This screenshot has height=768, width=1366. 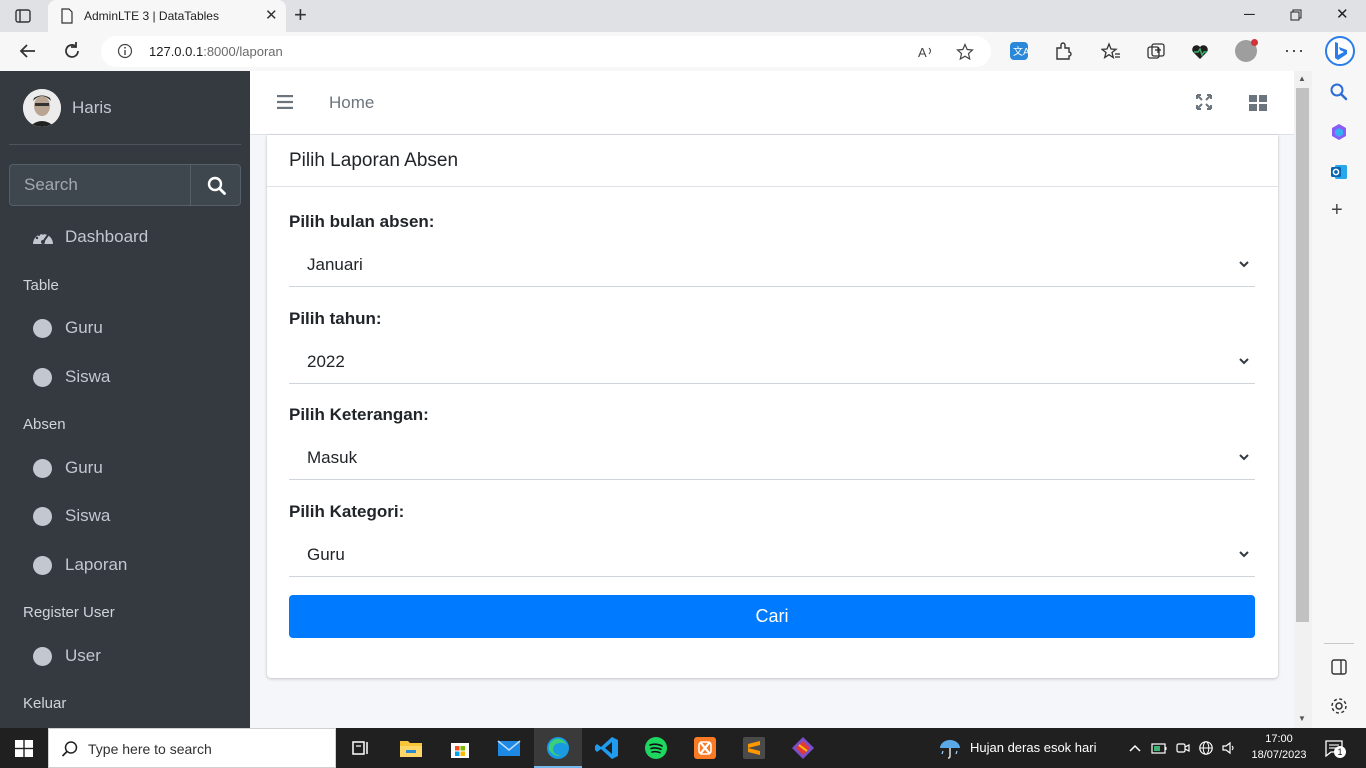 I want to click on edge-browser-icon, so click(x=558, y=748).